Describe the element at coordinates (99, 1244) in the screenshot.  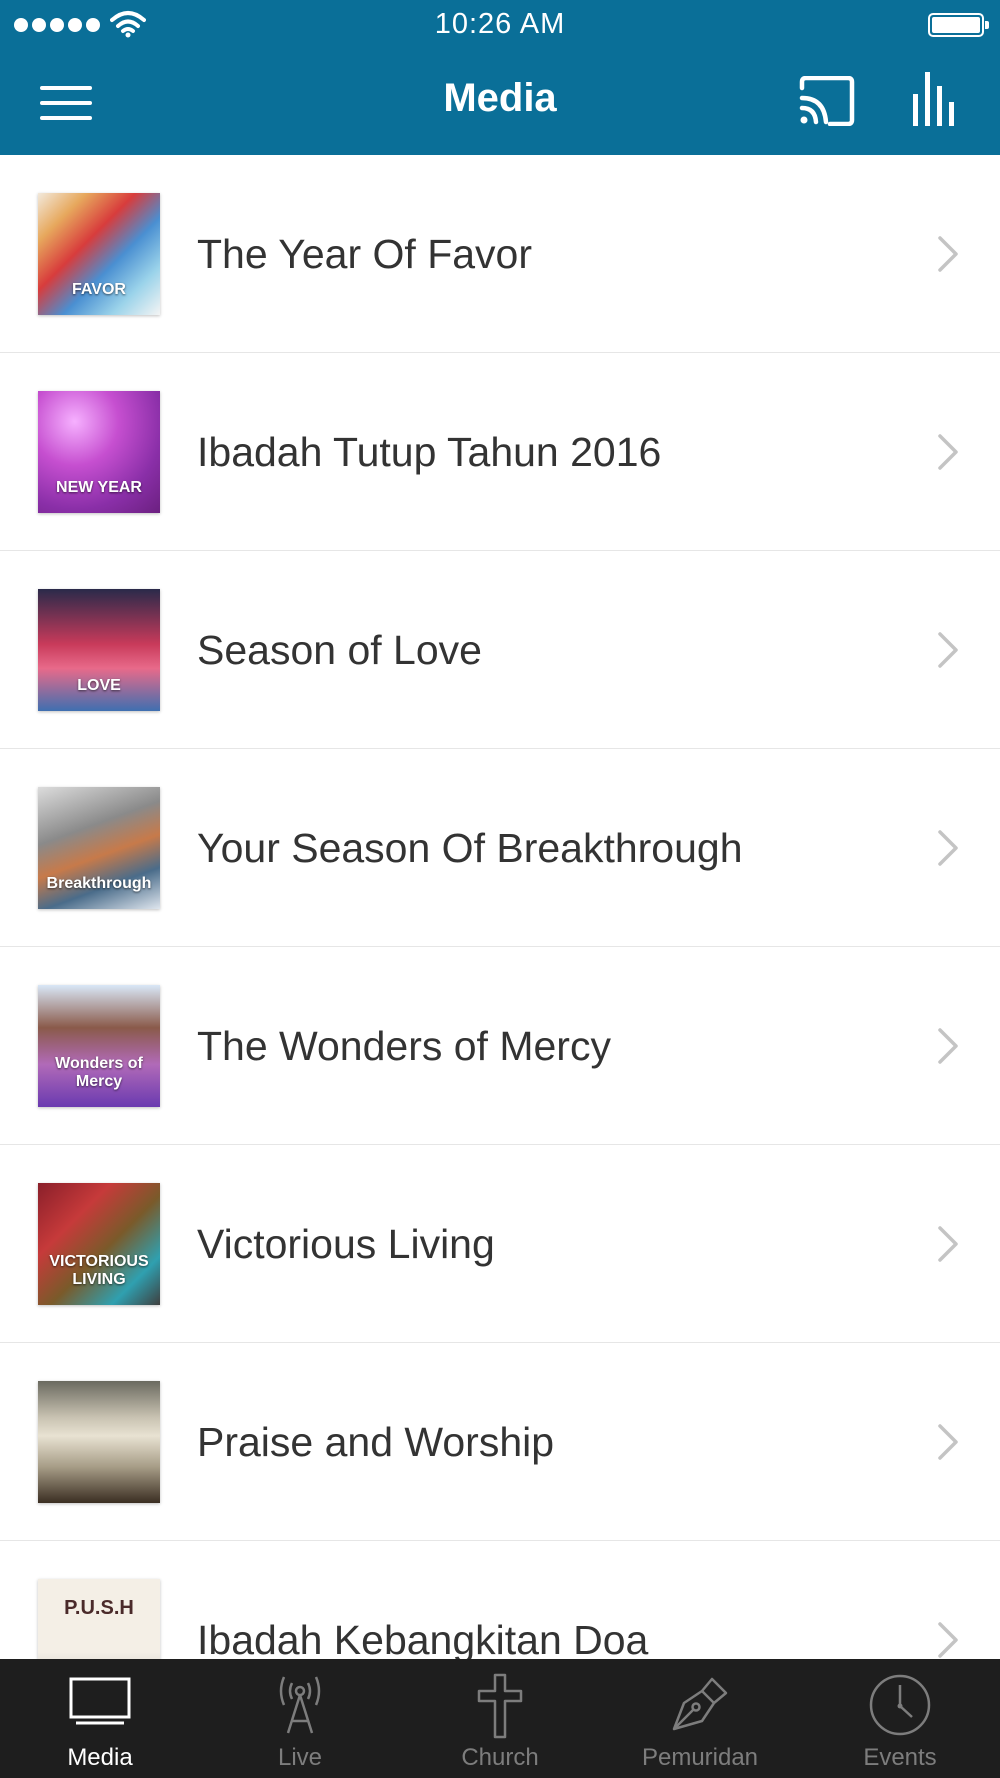
I see `thumbnail-image: VICTORIOUS LIVING` at that location.